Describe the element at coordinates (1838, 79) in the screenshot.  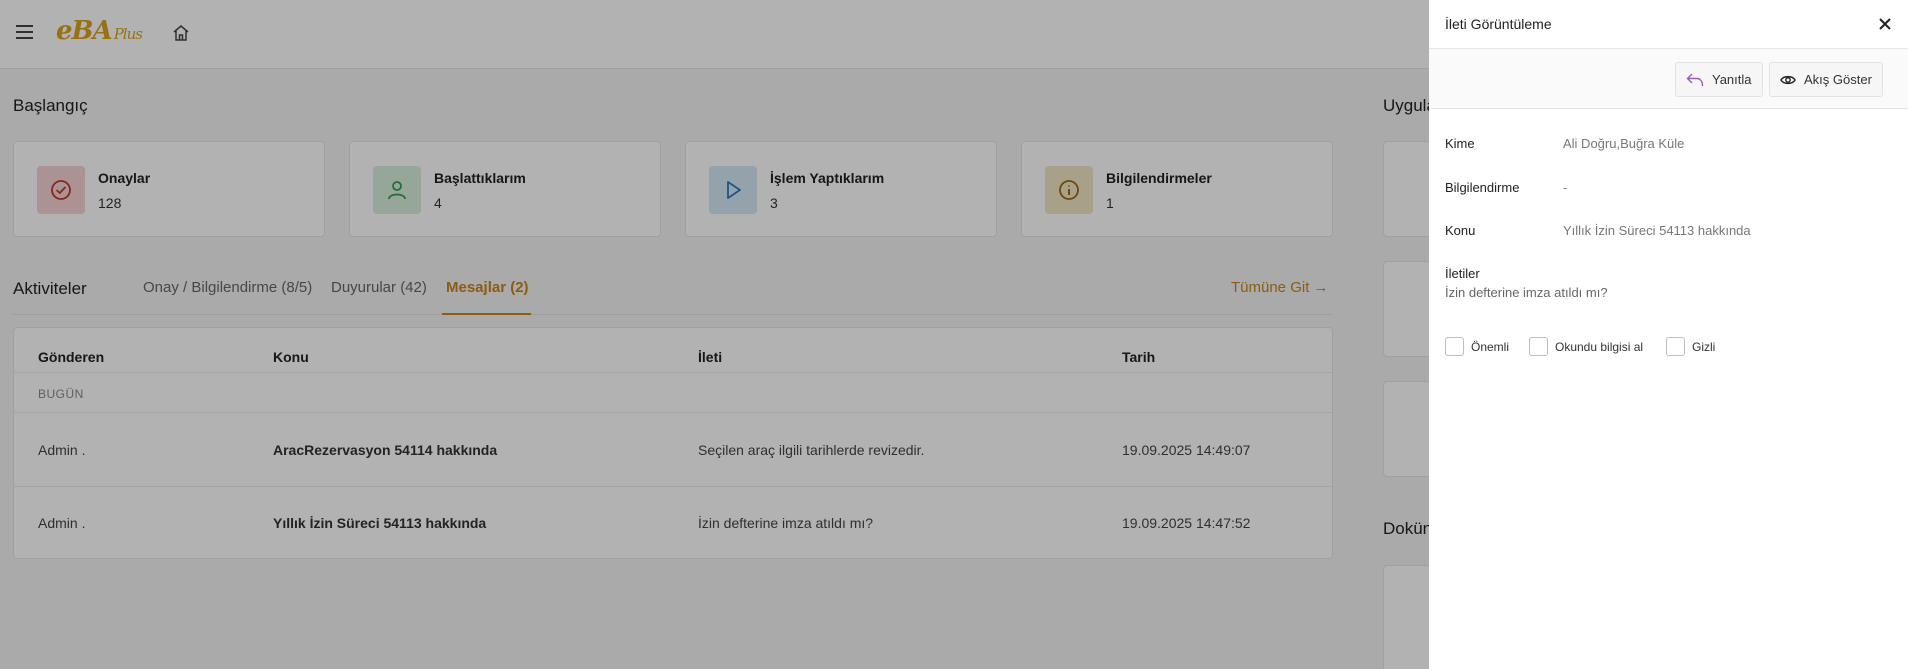
I see `show-flow-label: Akış Göster` at that location.